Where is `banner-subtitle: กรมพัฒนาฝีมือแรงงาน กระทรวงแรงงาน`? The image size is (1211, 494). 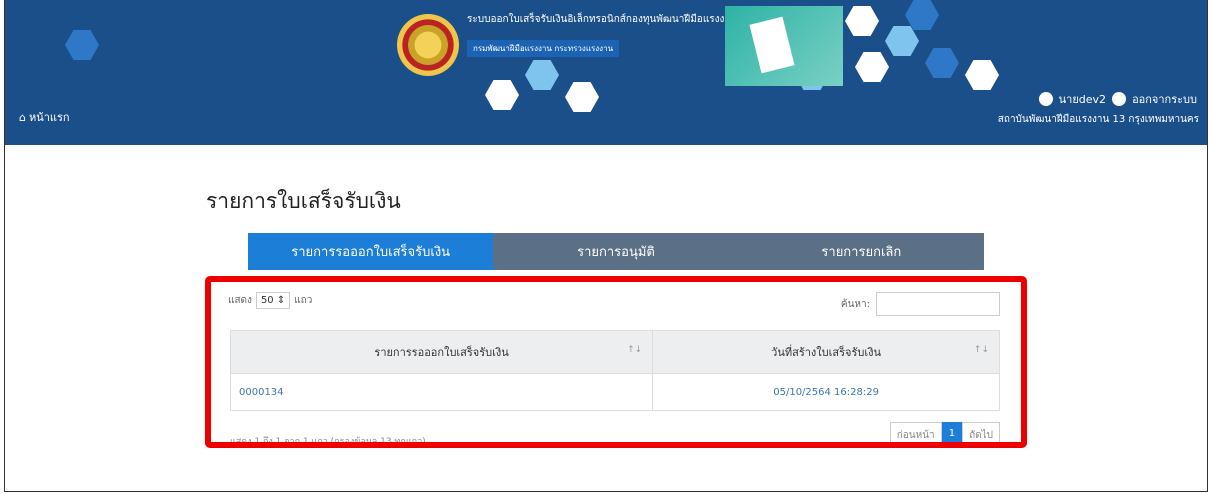 banner-subtitle: กรมพัฒนาฝีมือแรงงาน กระทรวงแรงงาน is located at coordinates (543, 48).